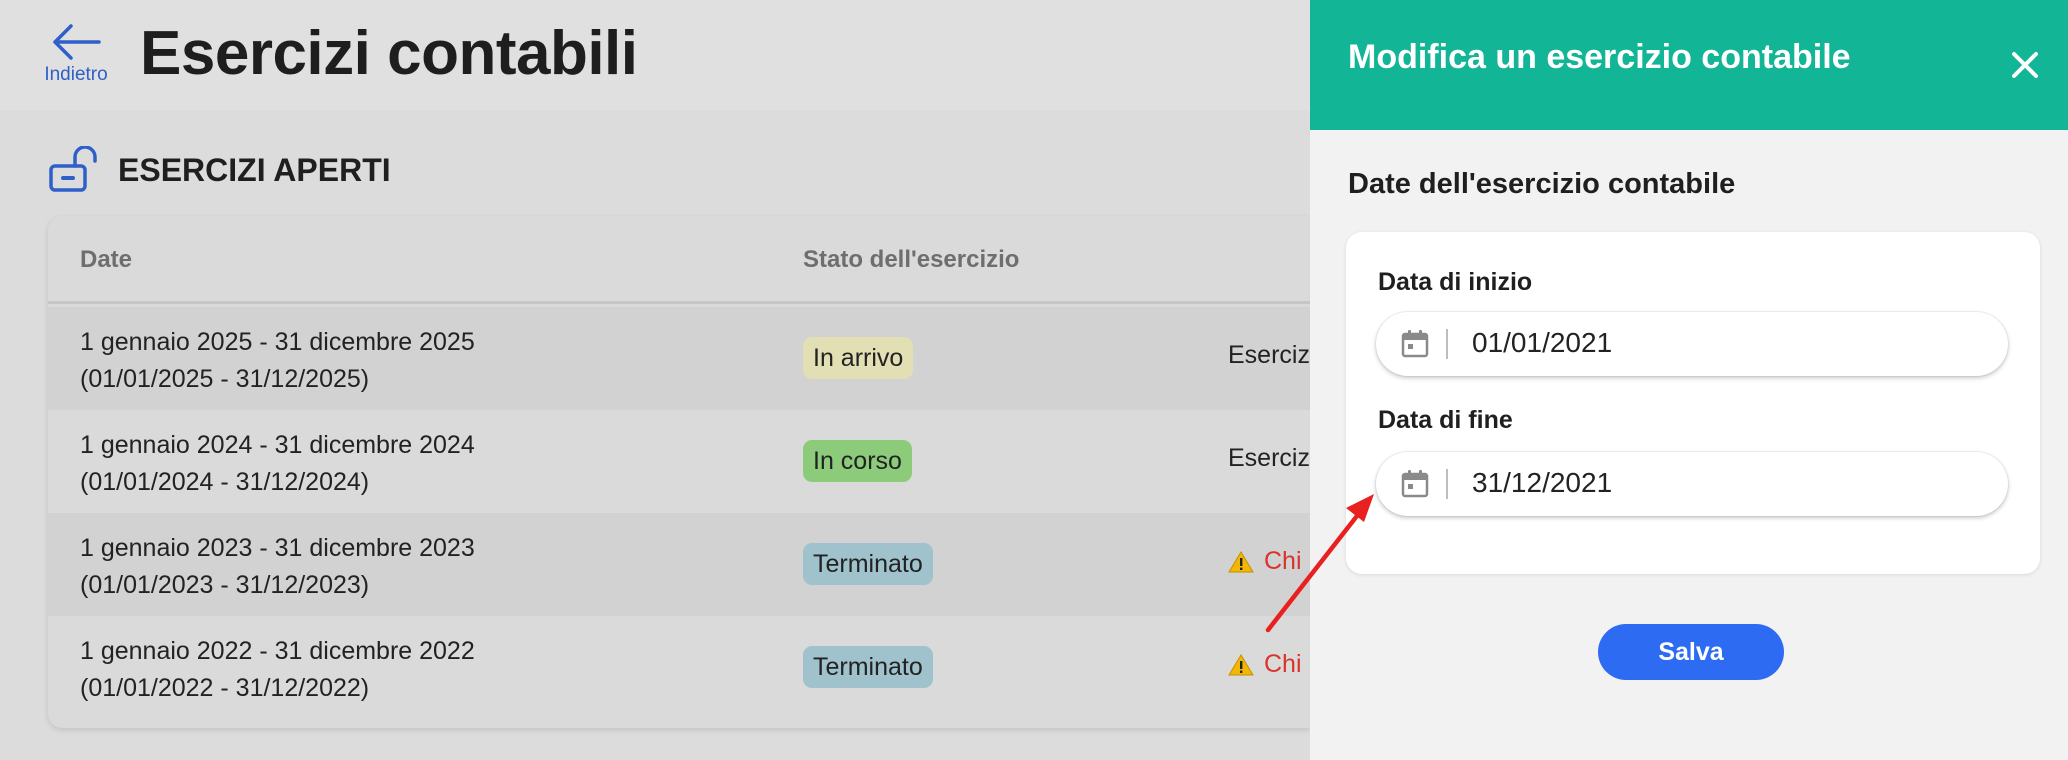 This screenshot has height=760, width=2068. Describe the element at coordinates (254, 169) in the screenshot. I see `section-title: ESERCIZI APERTI` at that location.